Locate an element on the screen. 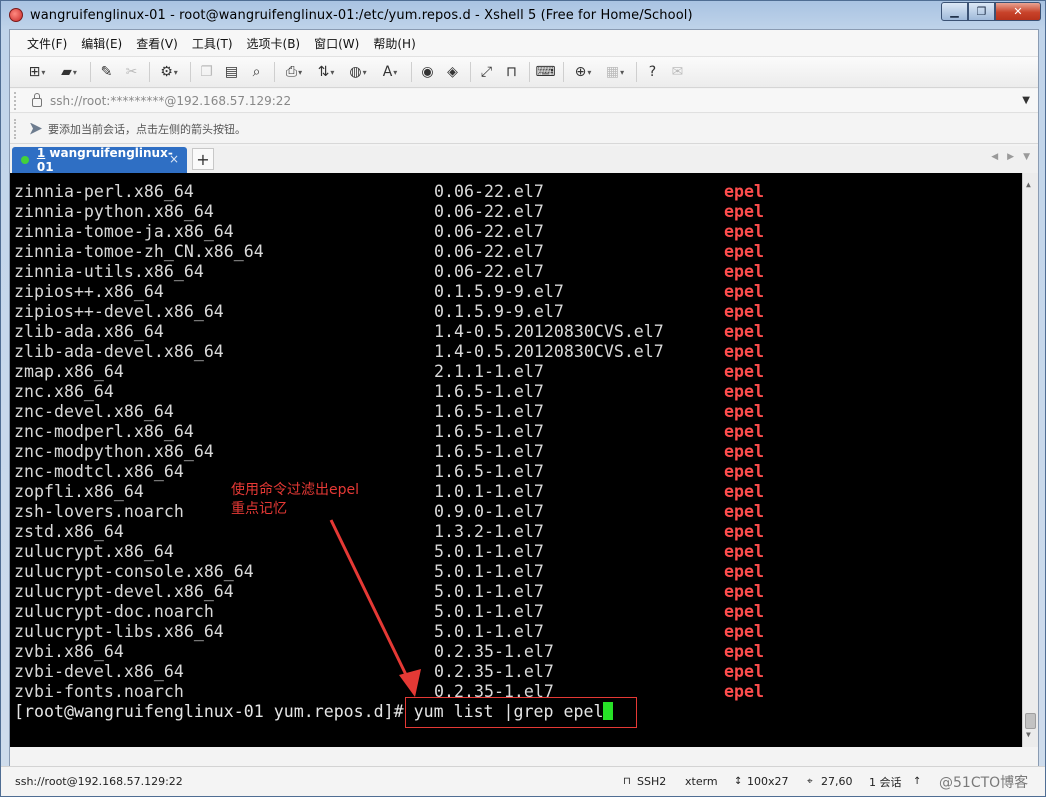 The height and width of the screenshot is (797, 1046). address-input is located at coordinates (500, 100).